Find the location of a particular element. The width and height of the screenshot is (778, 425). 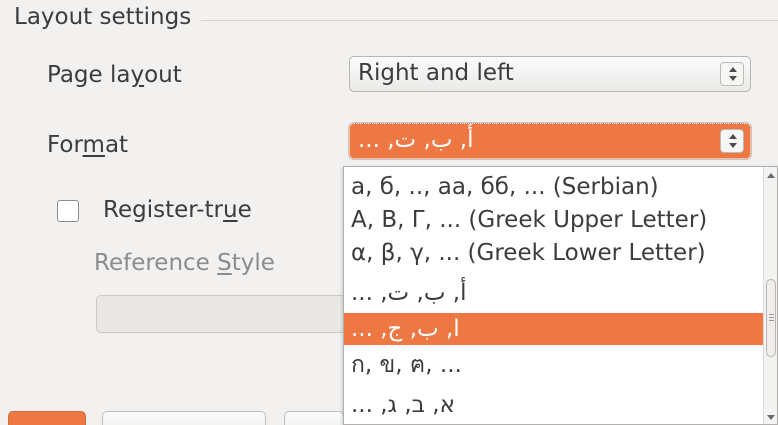

dialog-button-tertiary is located at coordinates (314, 418).